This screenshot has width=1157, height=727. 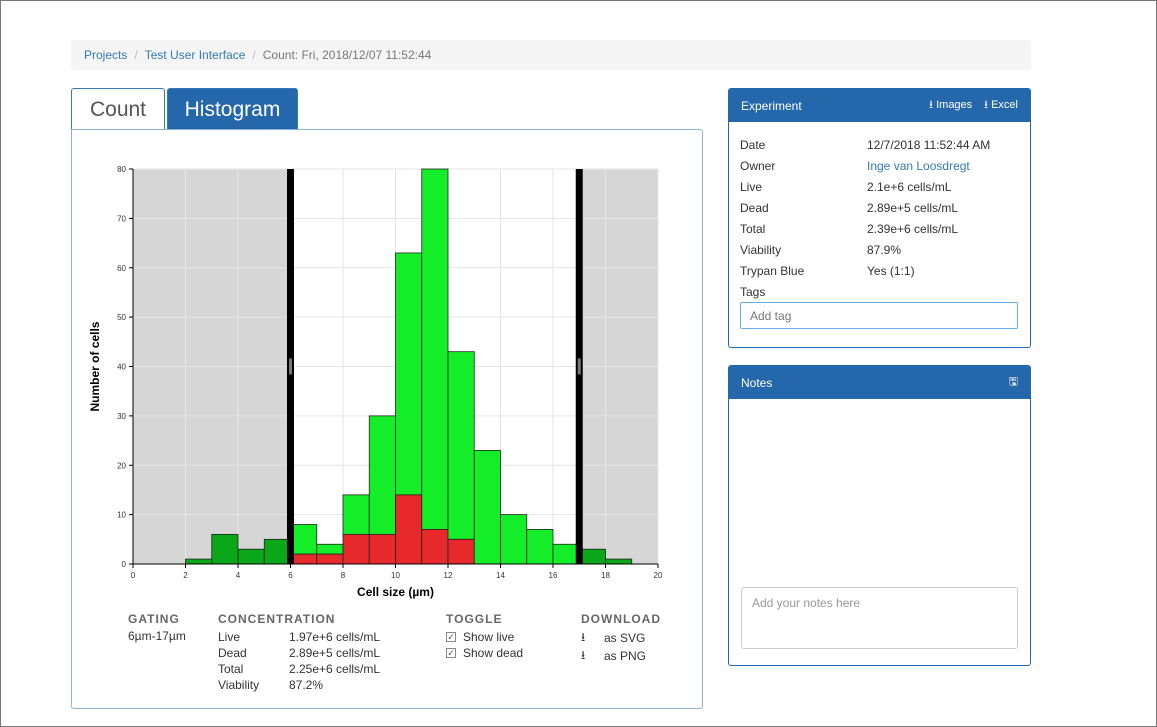 I want to click on x-tick-label: 10, so click(x=395, y=575).